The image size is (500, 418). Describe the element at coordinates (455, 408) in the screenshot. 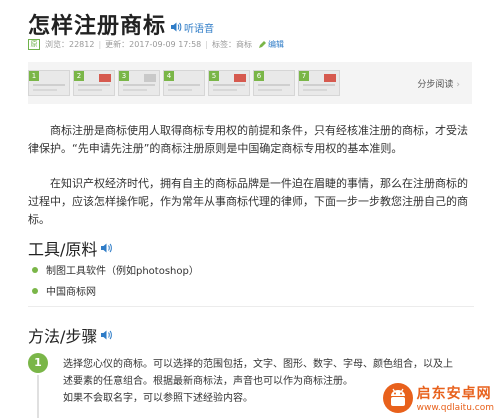

I see `watermark-url: www.qdlaitu.com` at that location.